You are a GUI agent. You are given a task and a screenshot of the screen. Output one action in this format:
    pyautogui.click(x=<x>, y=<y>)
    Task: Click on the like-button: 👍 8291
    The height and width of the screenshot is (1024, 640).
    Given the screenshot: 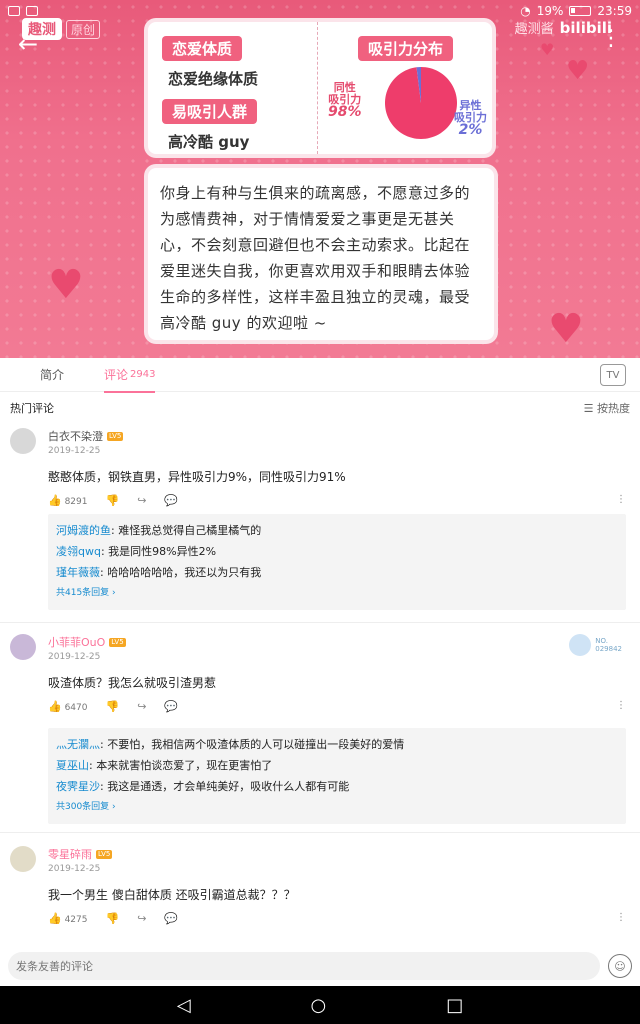 What is the action you would take?
    pyautogui.click(x=67, y=500)
    